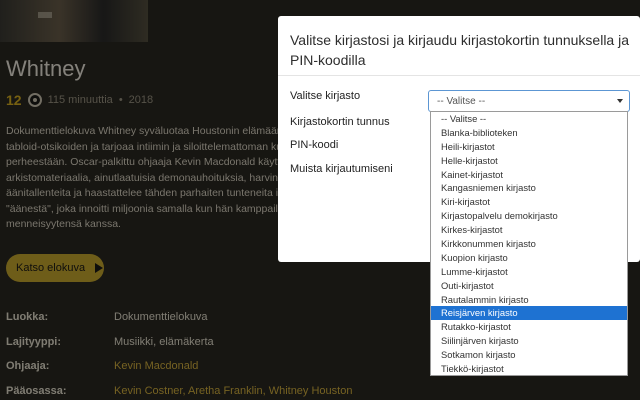 This screenshot has width=640, height=400. I want to click on library-option: Helle-kirjastot, so click(529, 161).